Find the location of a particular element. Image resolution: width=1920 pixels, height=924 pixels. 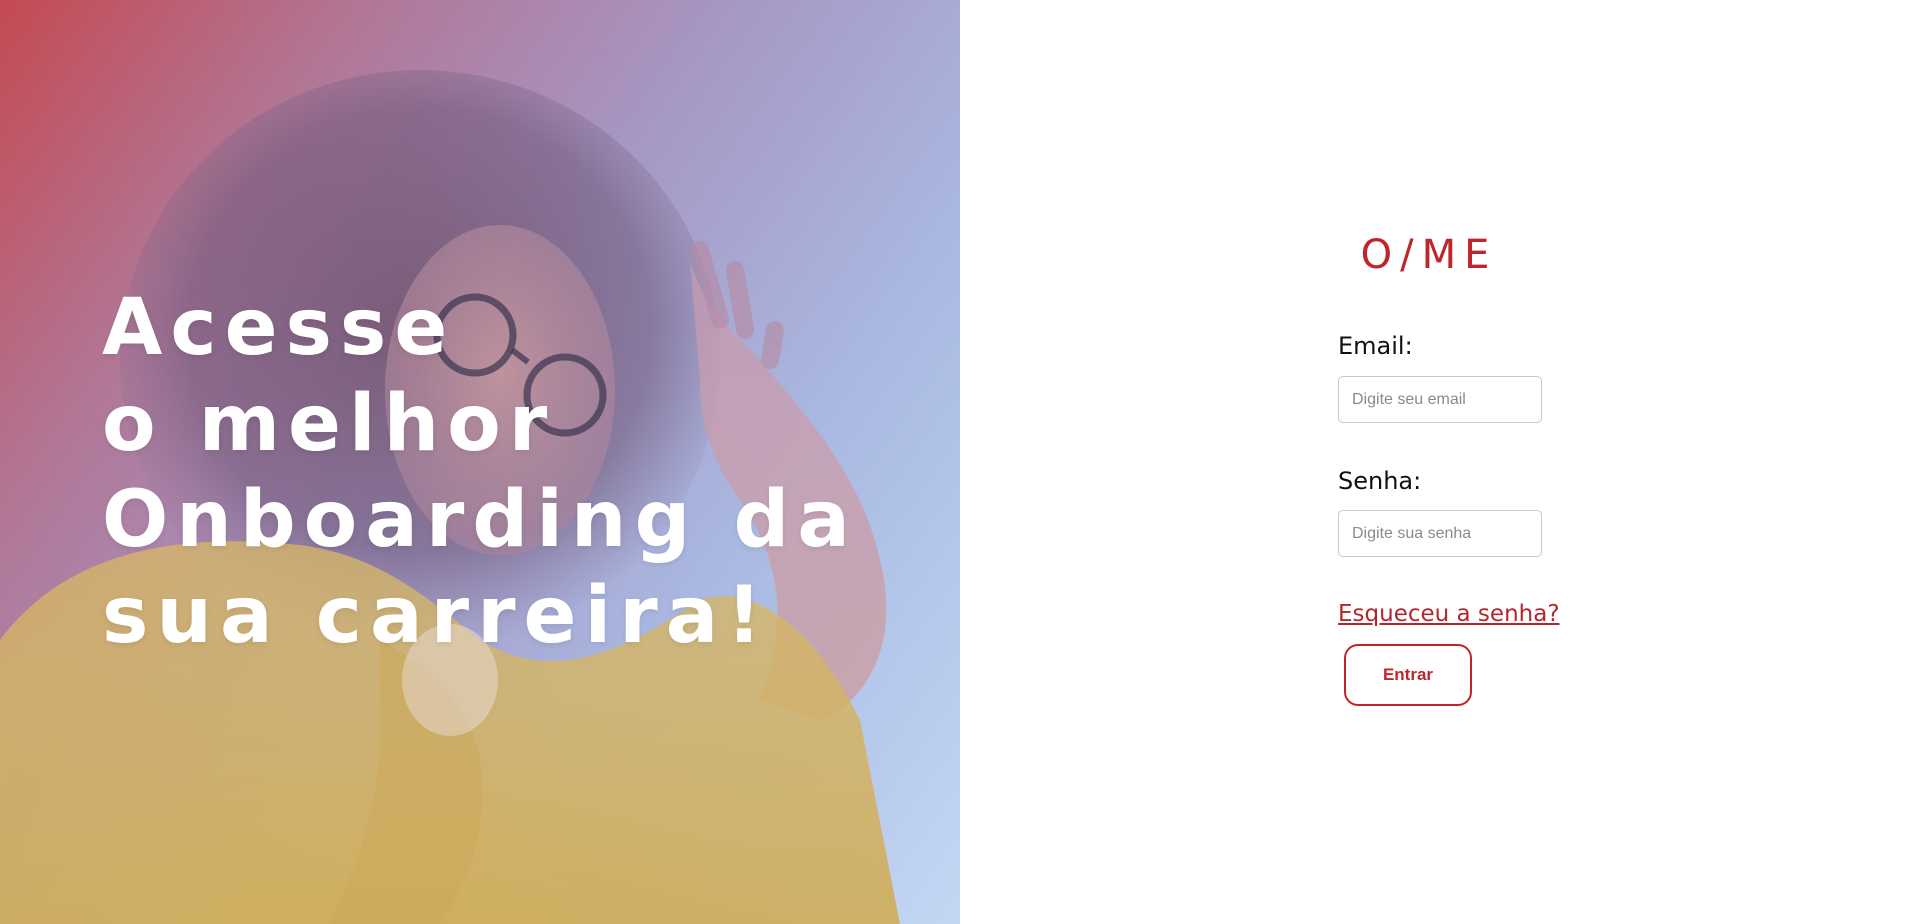

password-label: Senha: is located at coordinates (1380, 481).